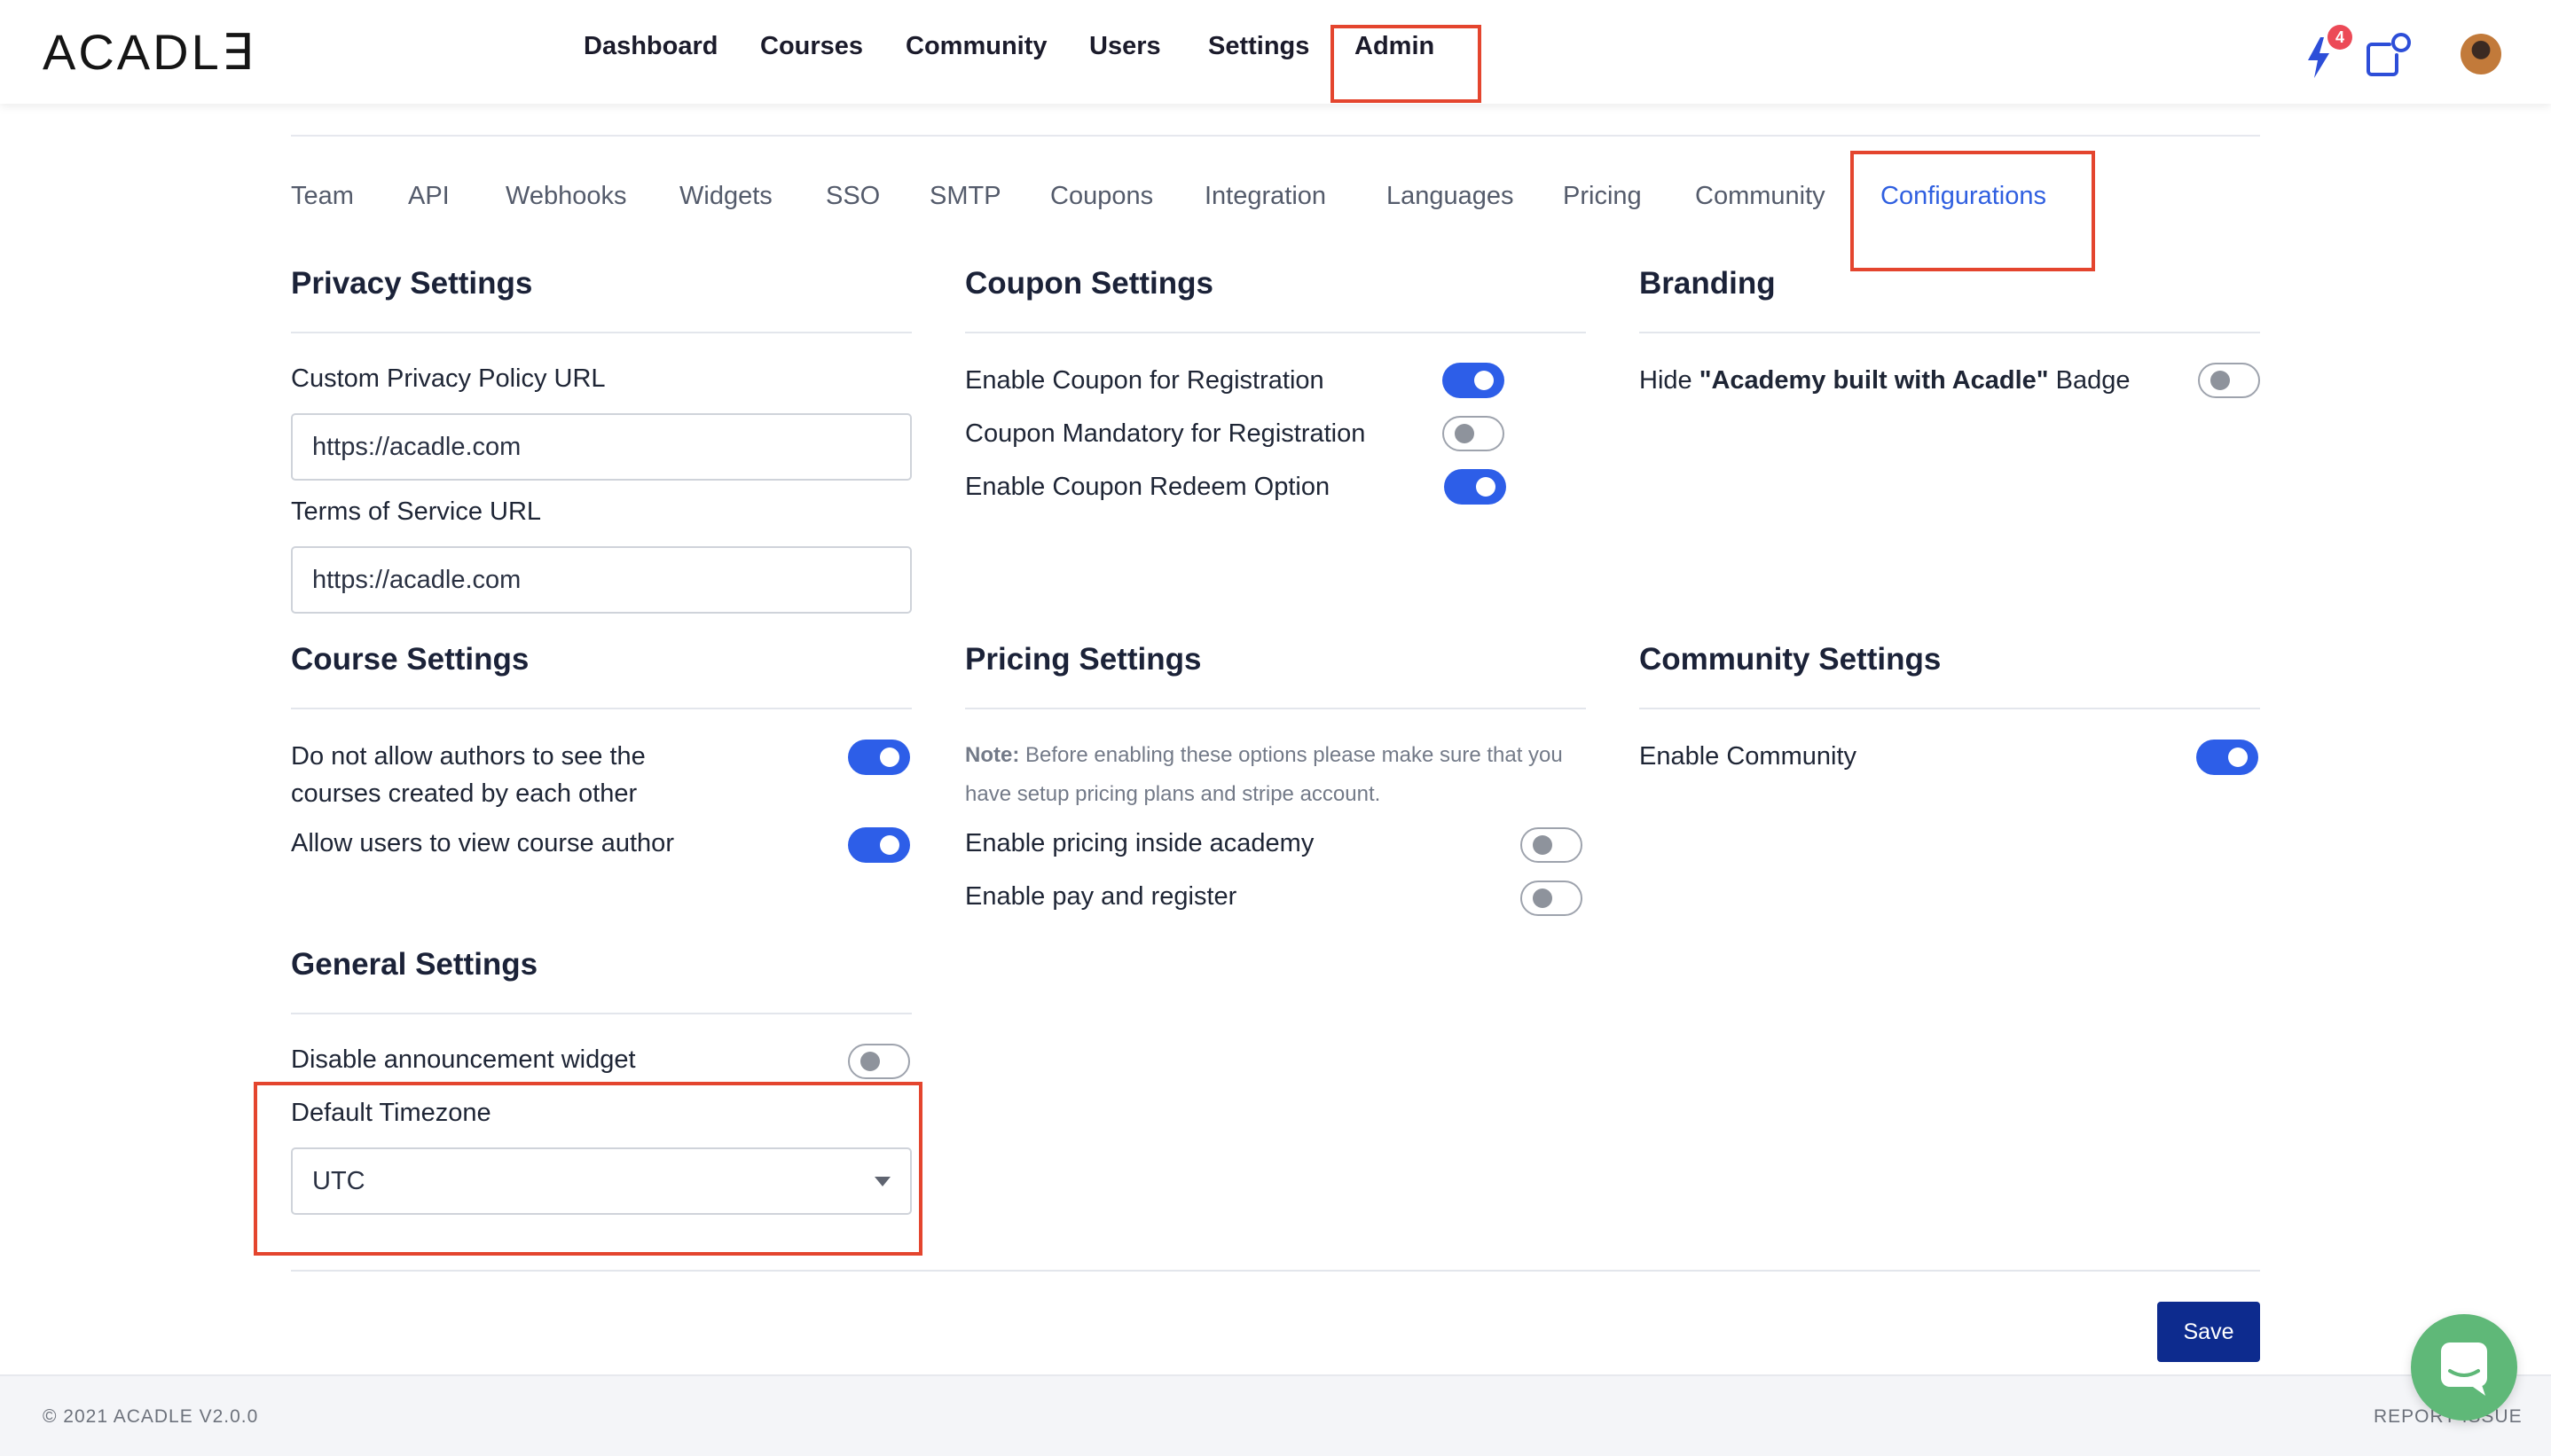 This screenshot has height=1456, width=2551. I want to click on disable-announcement-label: Disable announcement widget, so click(463, 1059).